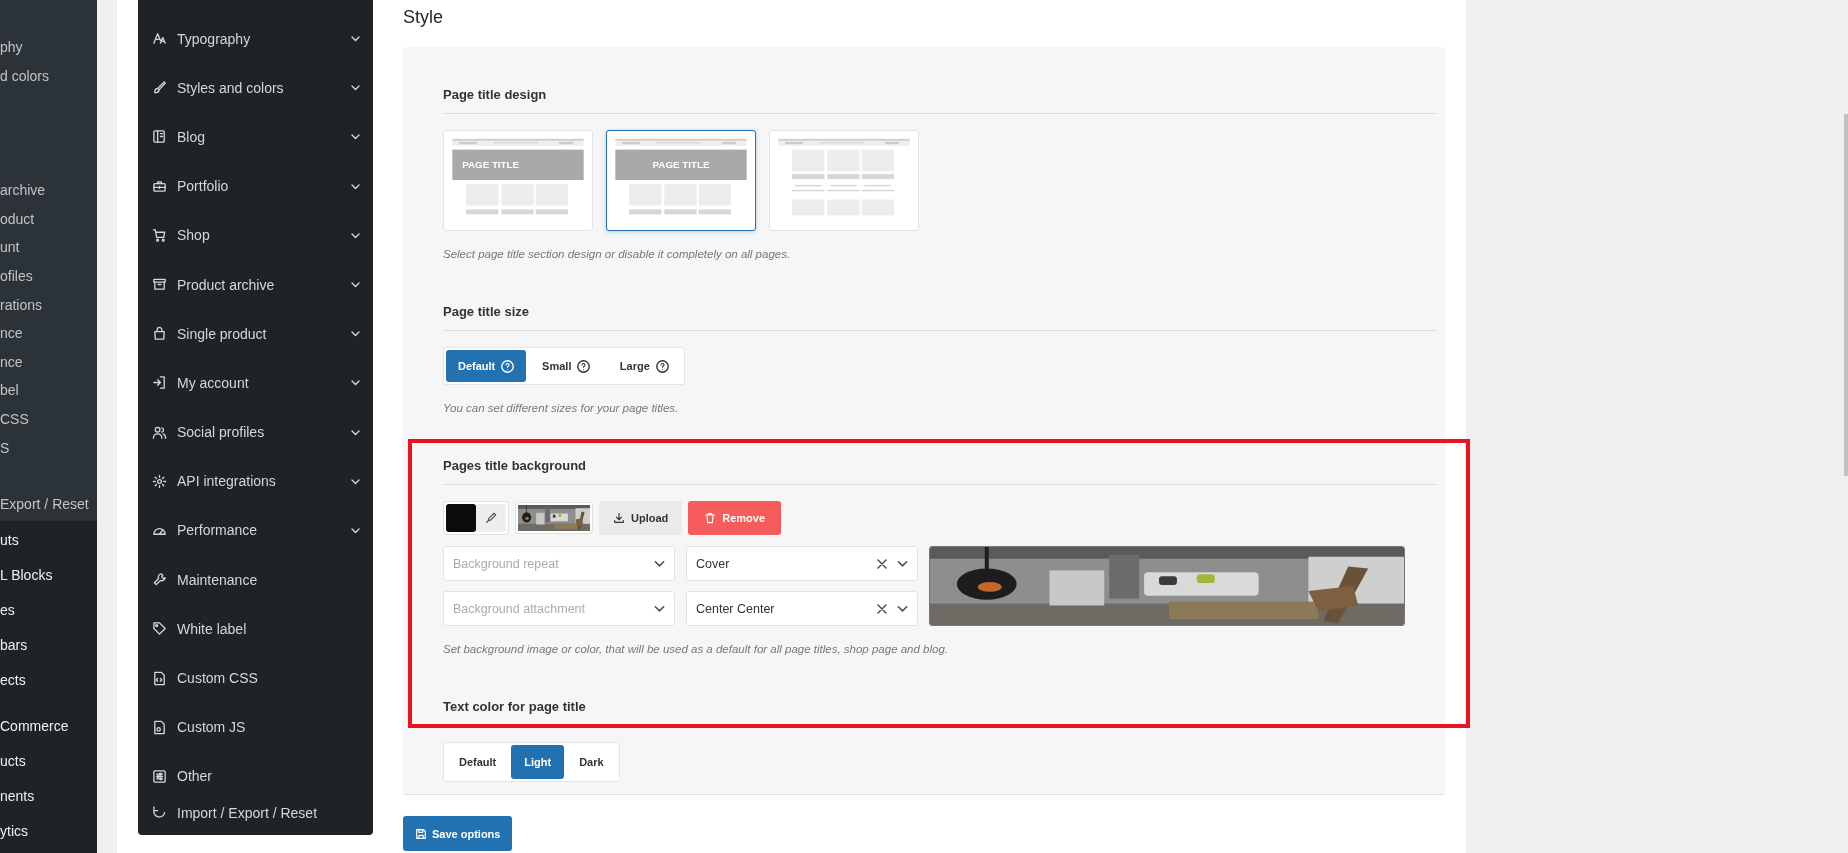  What do you see at coordinates (696, 649) in the screenshot?
I see `help-text: Set background image or color, that will be used as a default for all page titles, shop page and blog.` at bounding box center [696, 649].